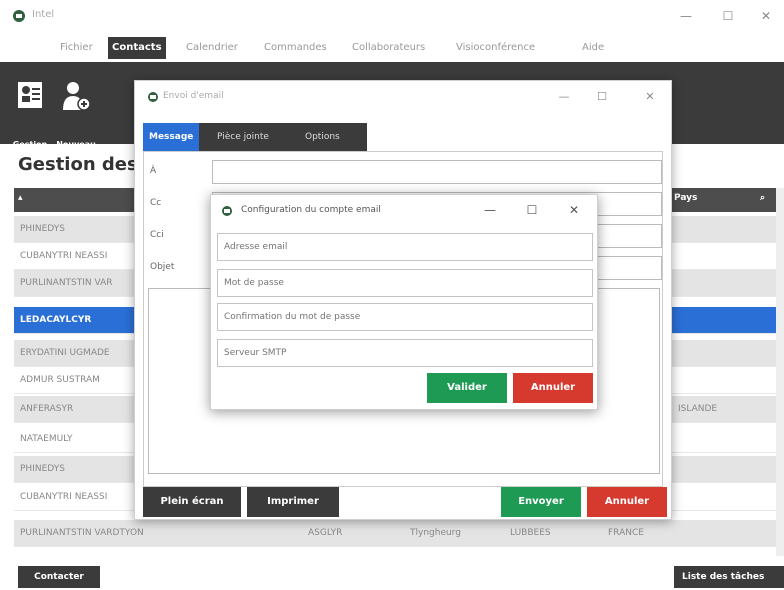 This screenshot has width=784, height=590. Describe the element at coordinates (685, 198) in the screenshot. I see `column-header-pays: Pays` at that location.